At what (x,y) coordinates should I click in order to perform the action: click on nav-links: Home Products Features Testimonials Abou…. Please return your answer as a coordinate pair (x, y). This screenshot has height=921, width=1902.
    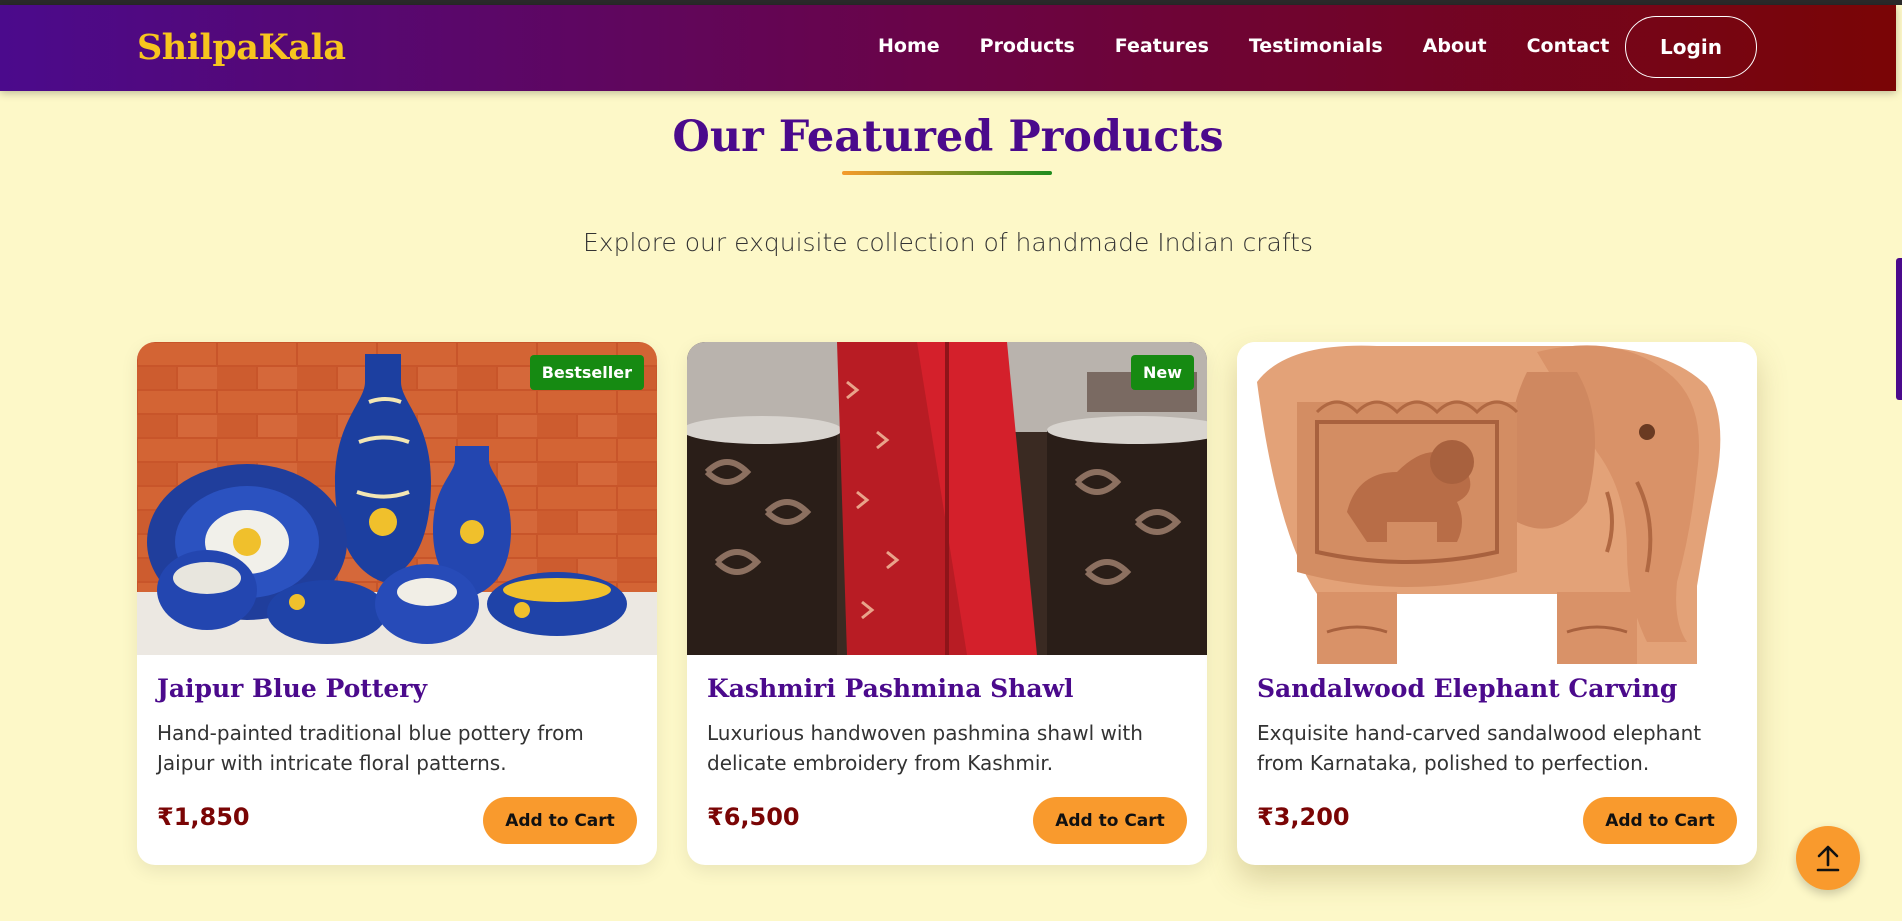
    Looking at the image, I should click on (1223, 46).